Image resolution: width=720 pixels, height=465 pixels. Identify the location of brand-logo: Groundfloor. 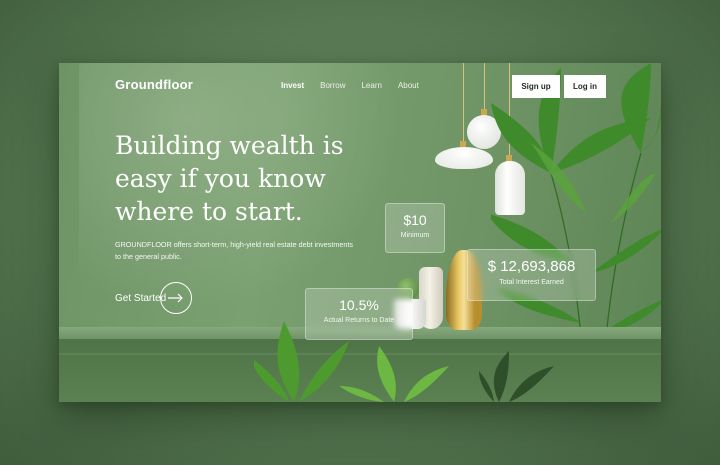
(154, 84).